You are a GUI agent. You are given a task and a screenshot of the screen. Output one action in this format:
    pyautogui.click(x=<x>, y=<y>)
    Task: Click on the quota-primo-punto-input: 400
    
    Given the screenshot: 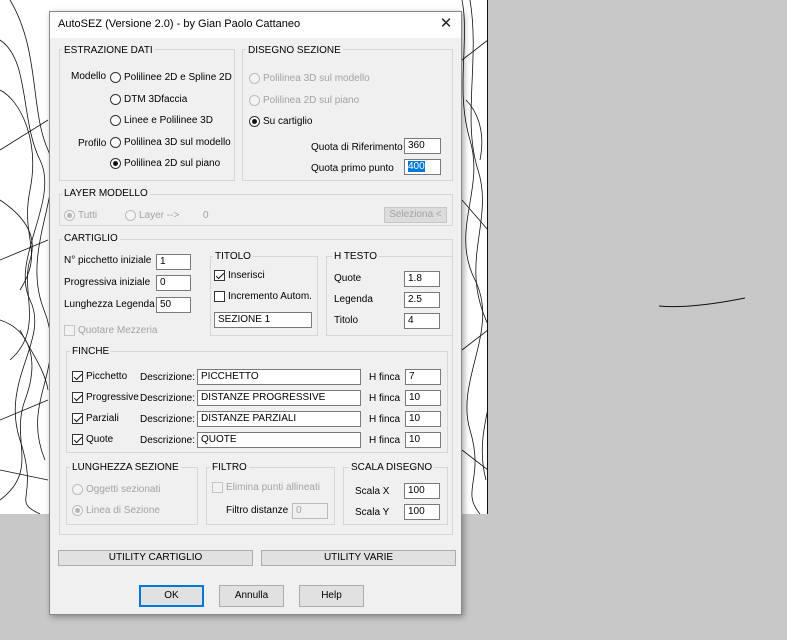 What is the action you would take?
    pyautogui.click(x=422, y=167)
    